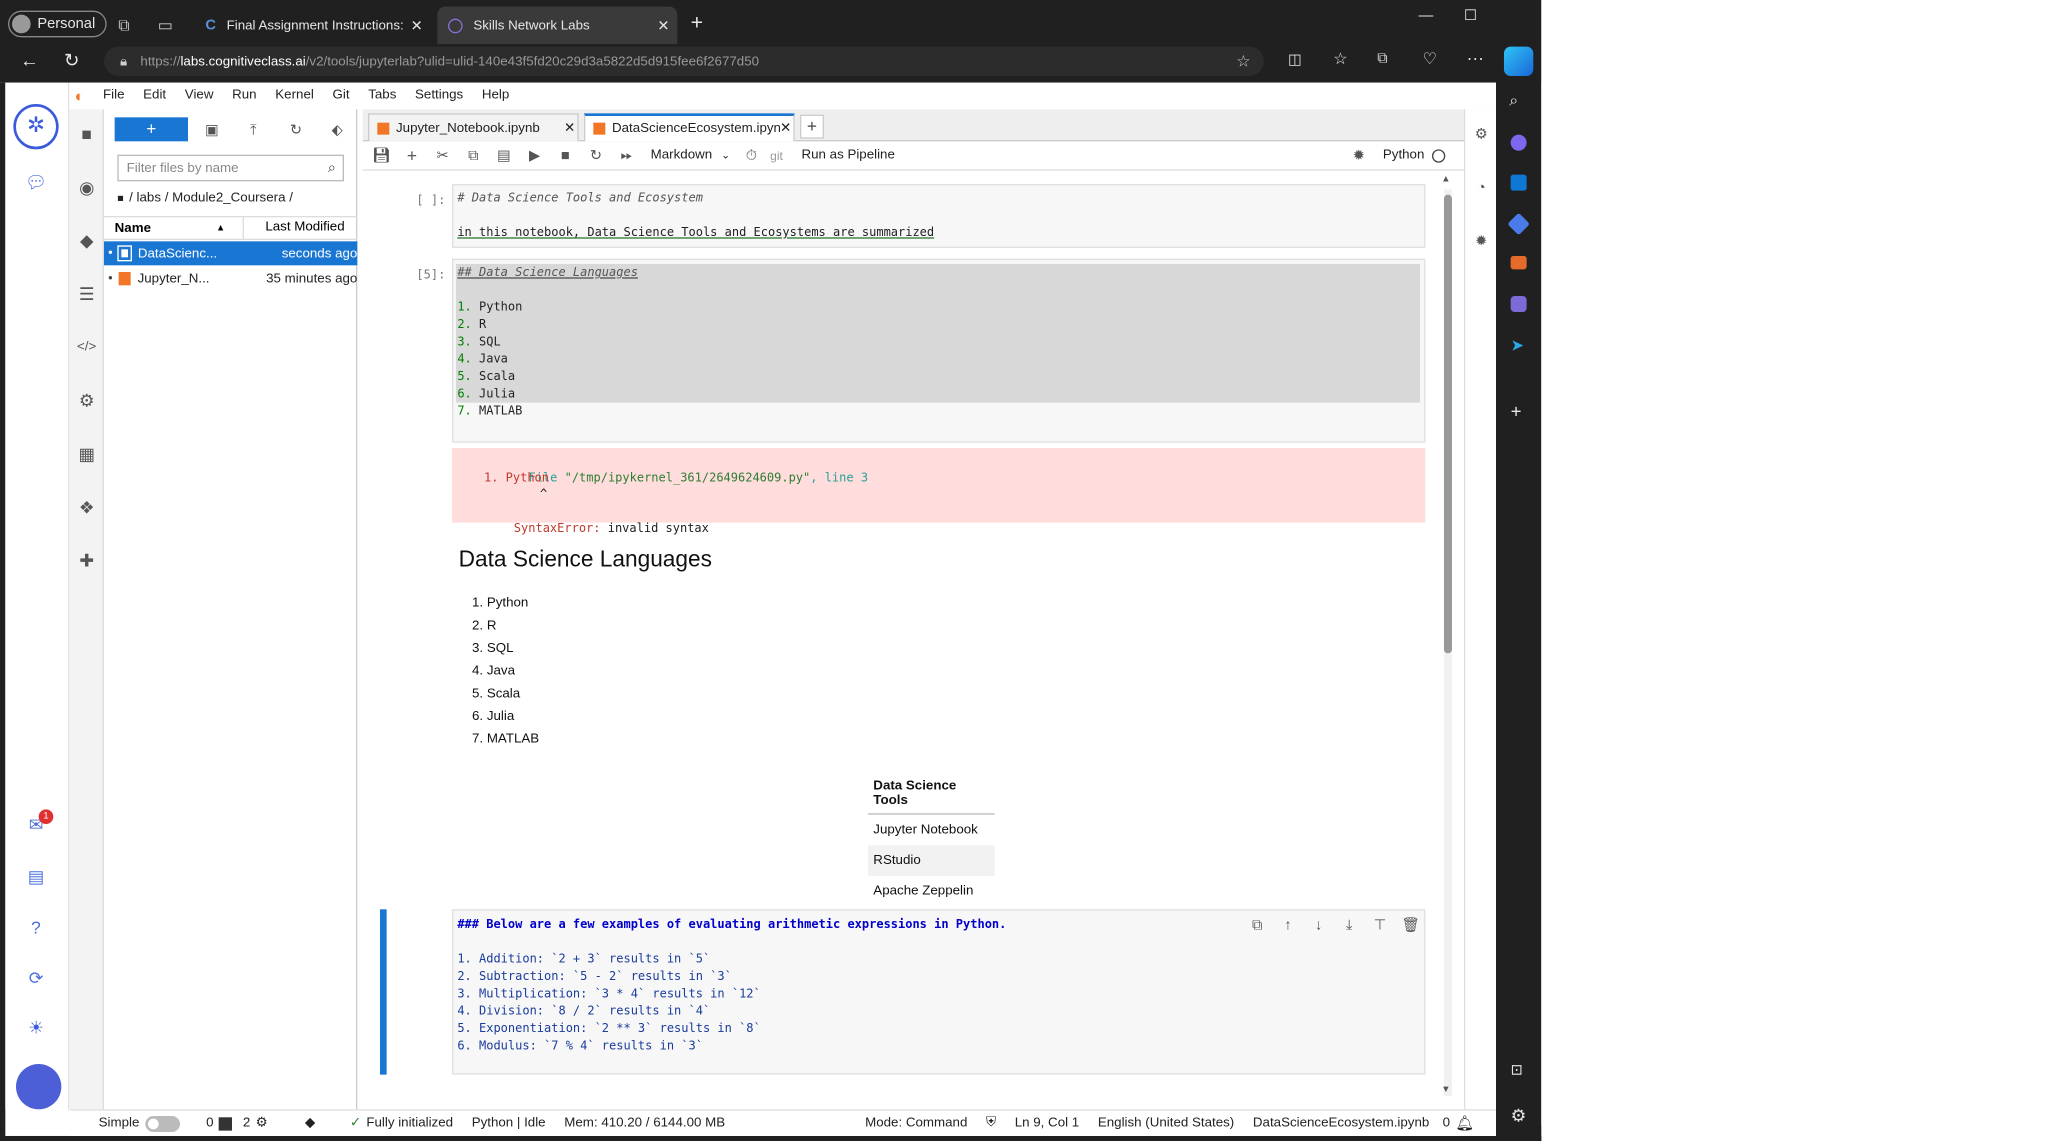 This screenshot has width=2064, height=1141. Describe the element at coordinates (36, 979) in the screenshot. I see `sync-icon: ⟳` at that location.